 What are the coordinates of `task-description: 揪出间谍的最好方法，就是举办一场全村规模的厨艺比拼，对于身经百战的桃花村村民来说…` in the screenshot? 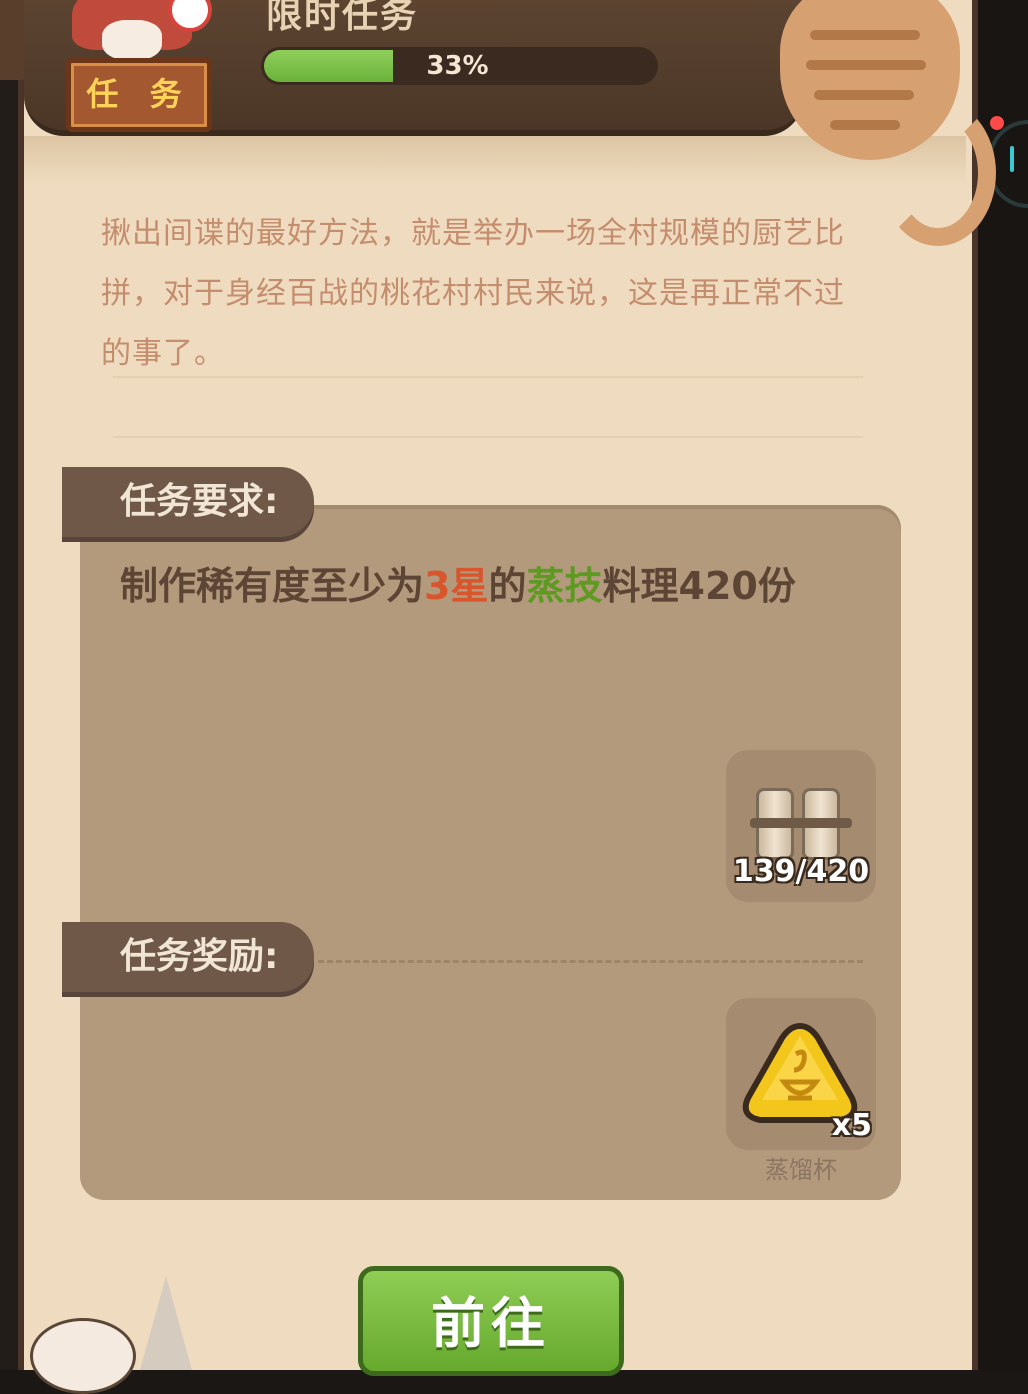 It's located at (473, 293).